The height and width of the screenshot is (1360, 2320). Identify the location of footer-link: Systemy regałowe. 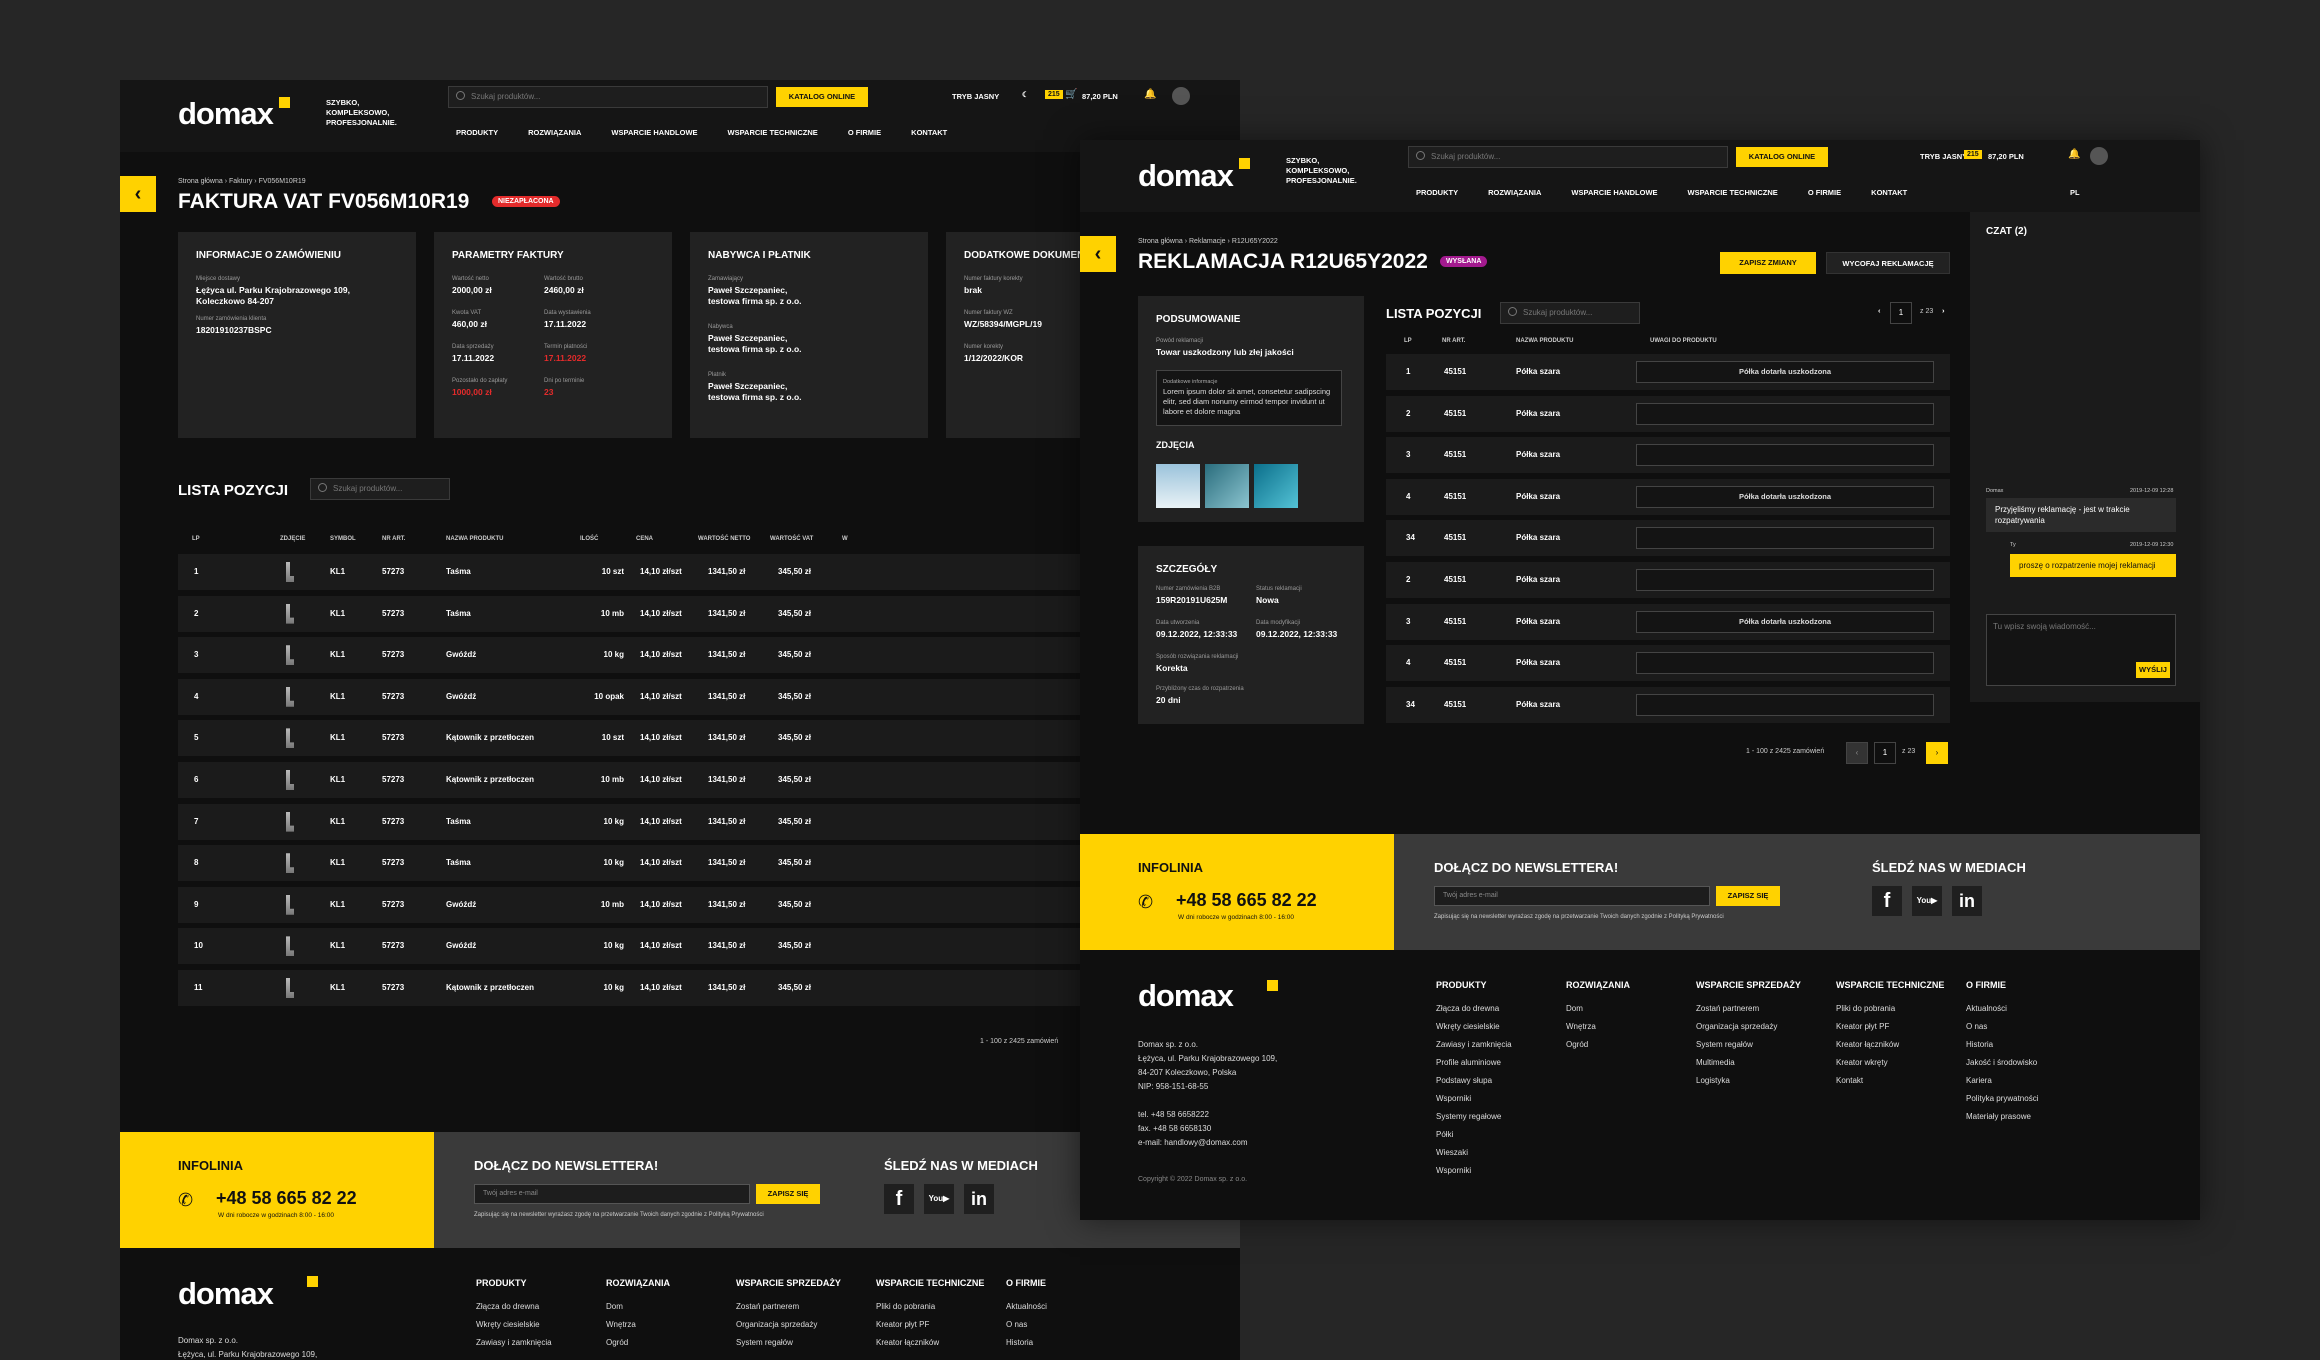
(1468, 1116).